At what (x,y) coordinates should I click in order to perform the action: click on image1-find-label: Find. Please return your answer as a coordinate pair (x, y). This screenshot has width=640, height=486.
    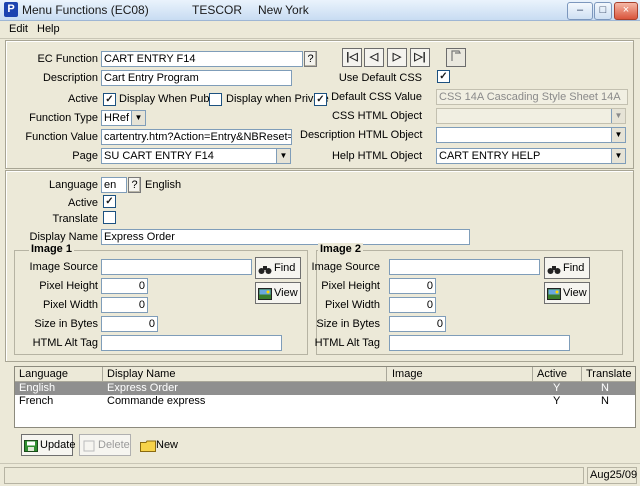
    Looking at the image, I should click on (285, 268).